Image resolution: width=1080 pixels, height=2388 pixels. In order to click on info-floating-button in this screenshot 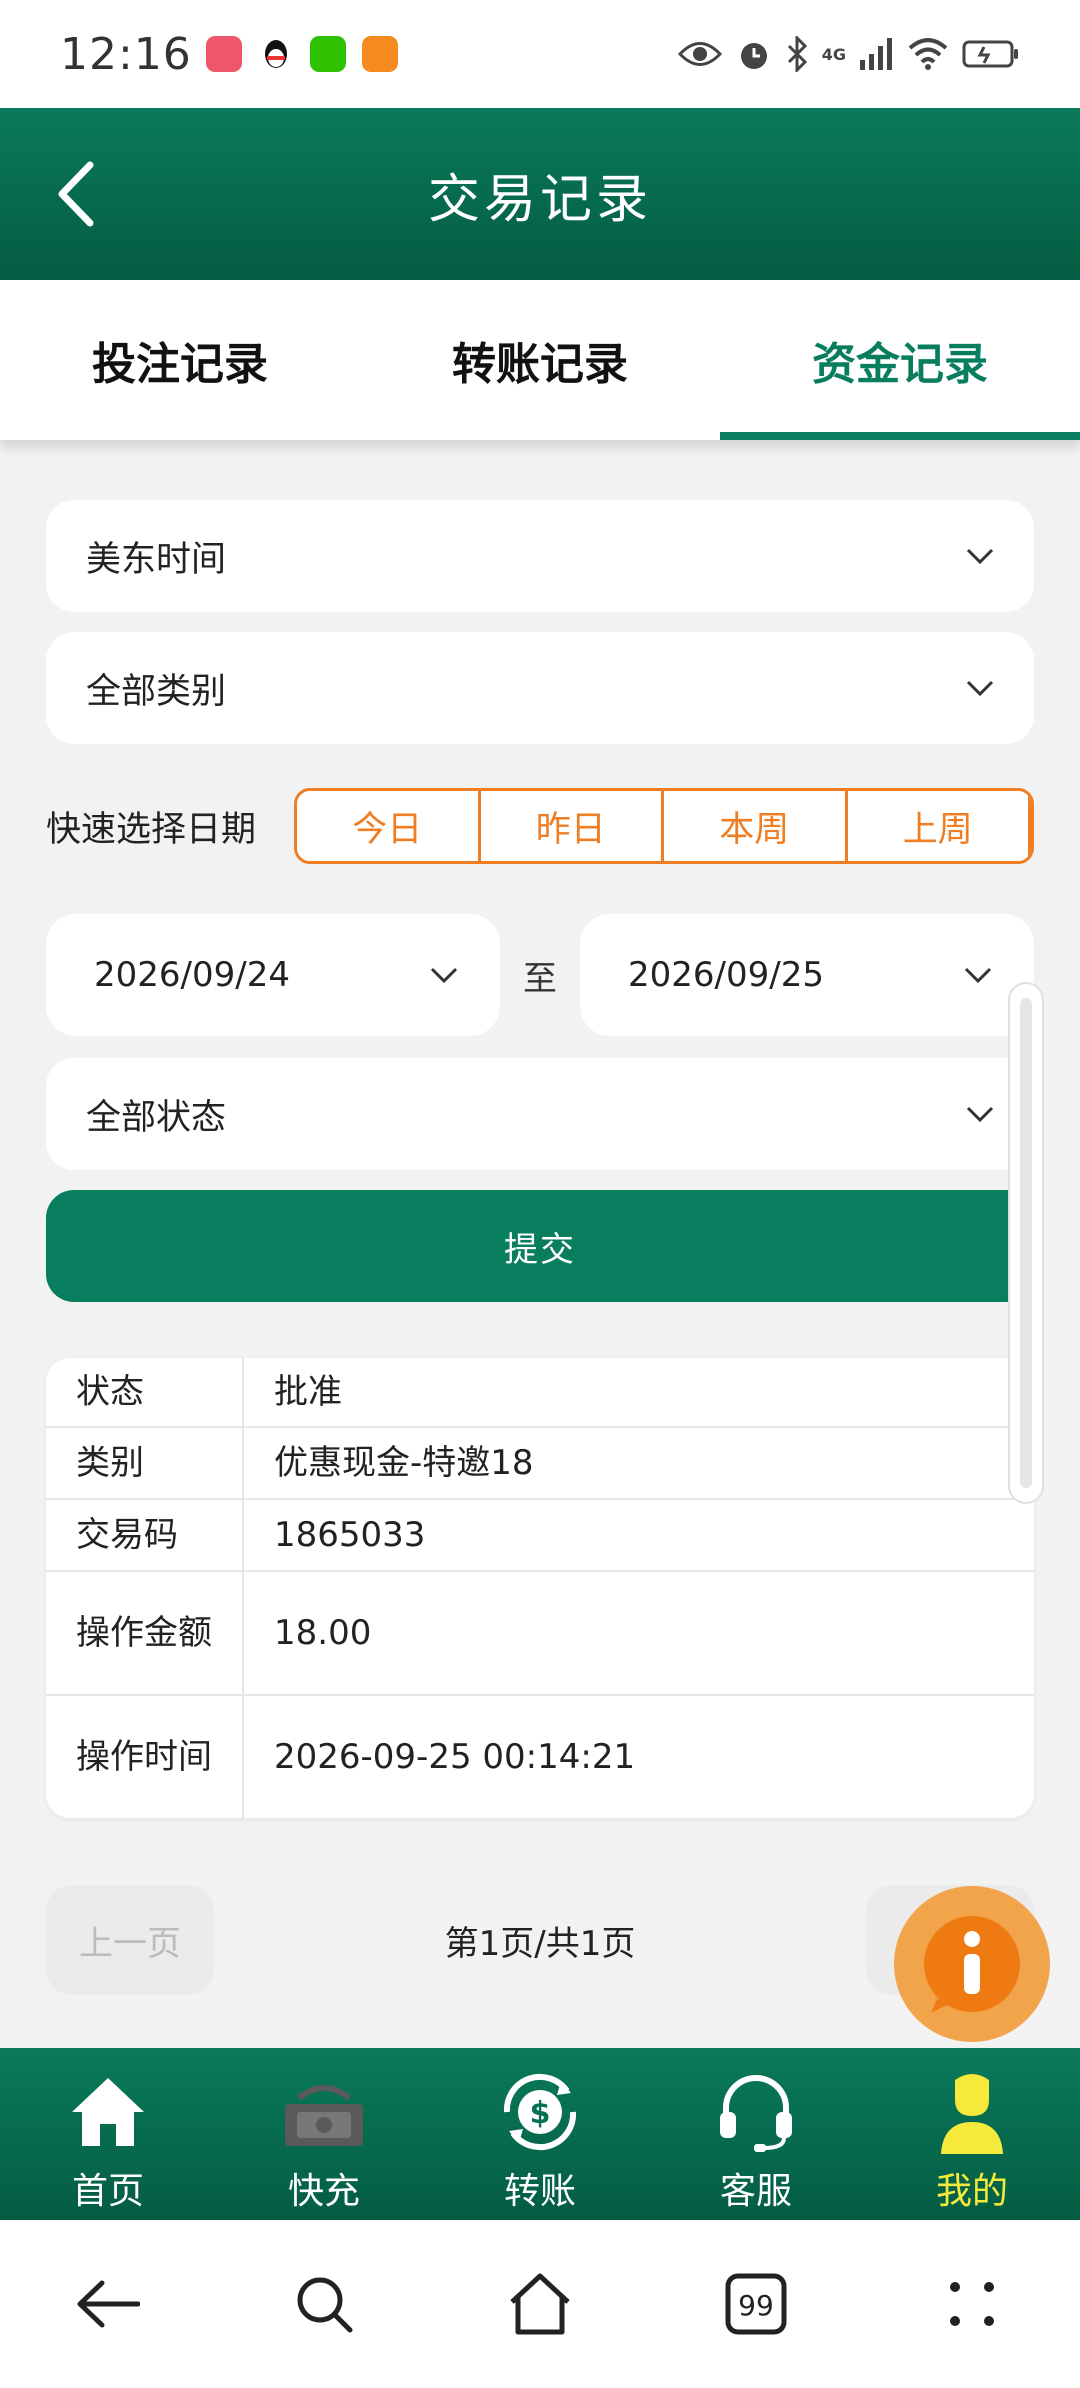, I will do `click(972, 1964)`.